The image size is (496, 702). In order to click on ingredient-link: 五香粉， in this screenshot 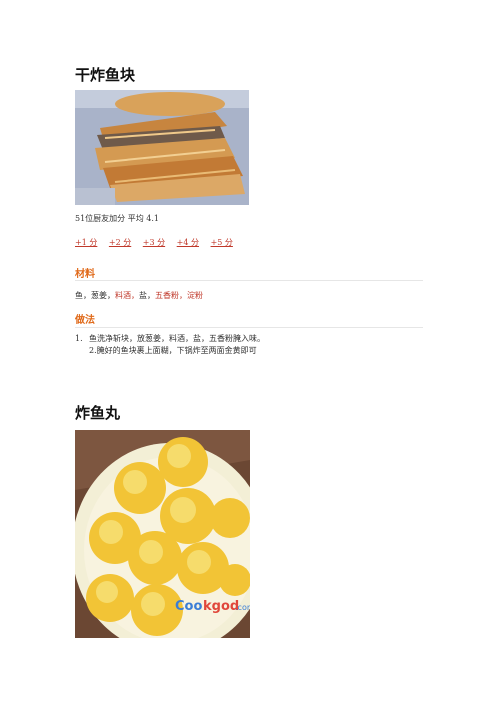, I will do `click(171, 295)`.